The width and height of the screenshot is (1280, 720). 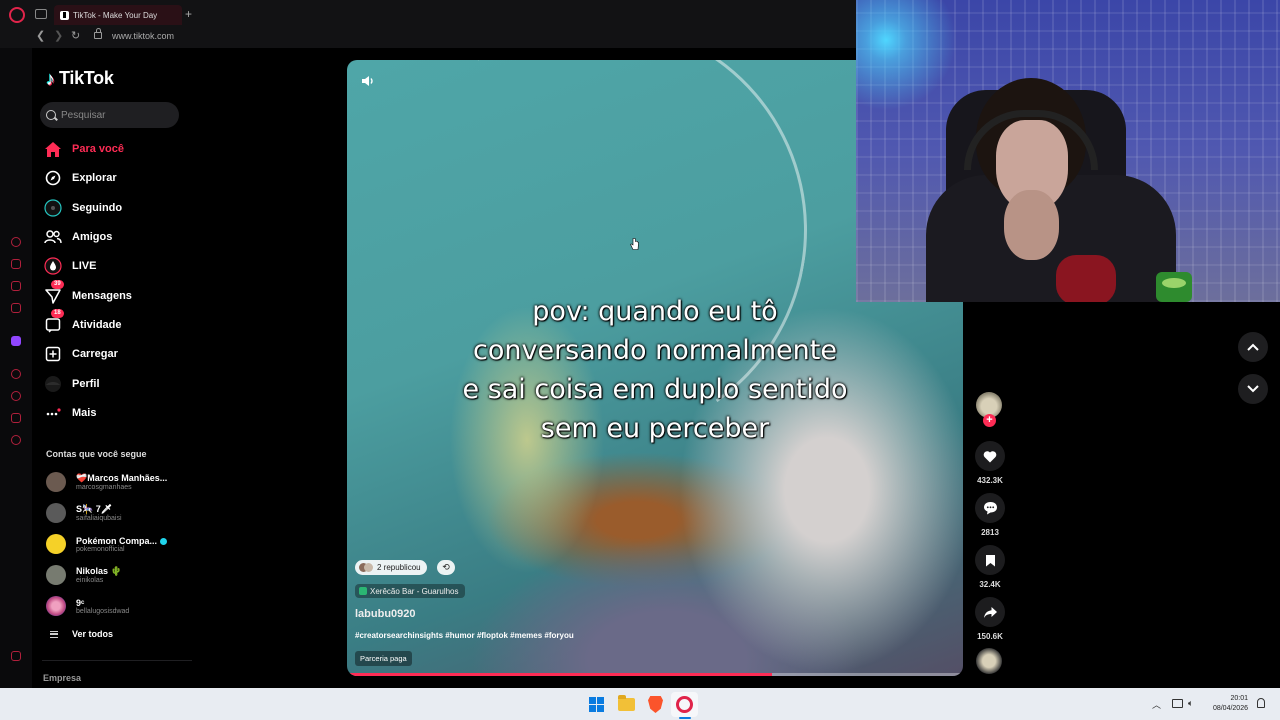 What do you see at coordinates (990, 612) in the screenshot?
I see `share-button` at bounding box center [990, 612].